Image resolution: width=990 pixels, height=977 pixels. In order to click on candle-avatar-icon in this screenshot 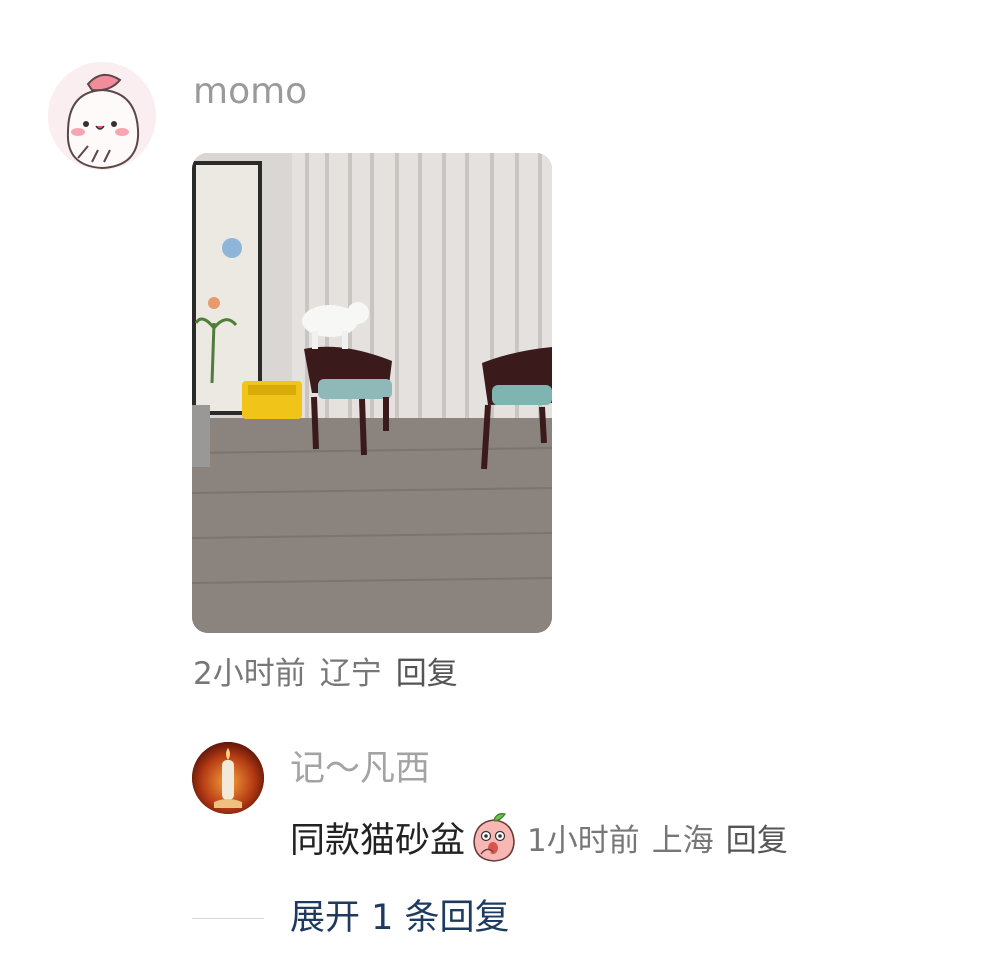, I will do `click(228, 778)`.